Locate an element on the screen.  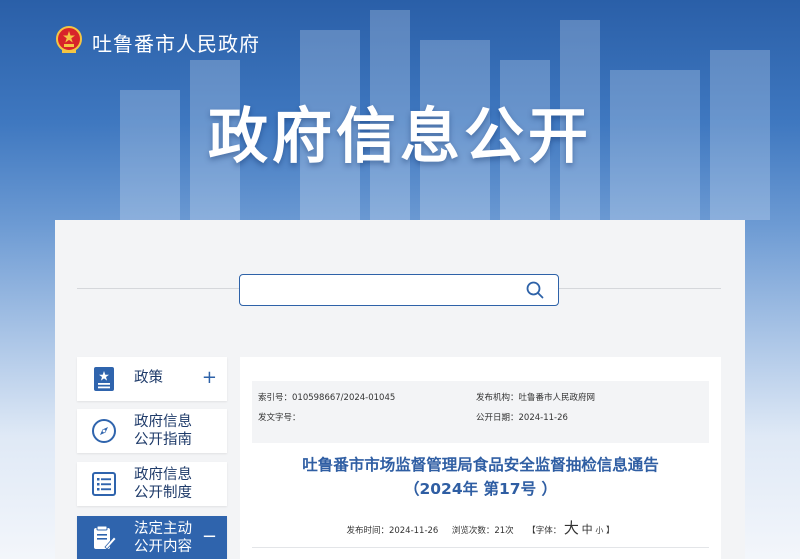
sidebar-item-label-line2: 公开制度 is located at coordinates (163, 493).